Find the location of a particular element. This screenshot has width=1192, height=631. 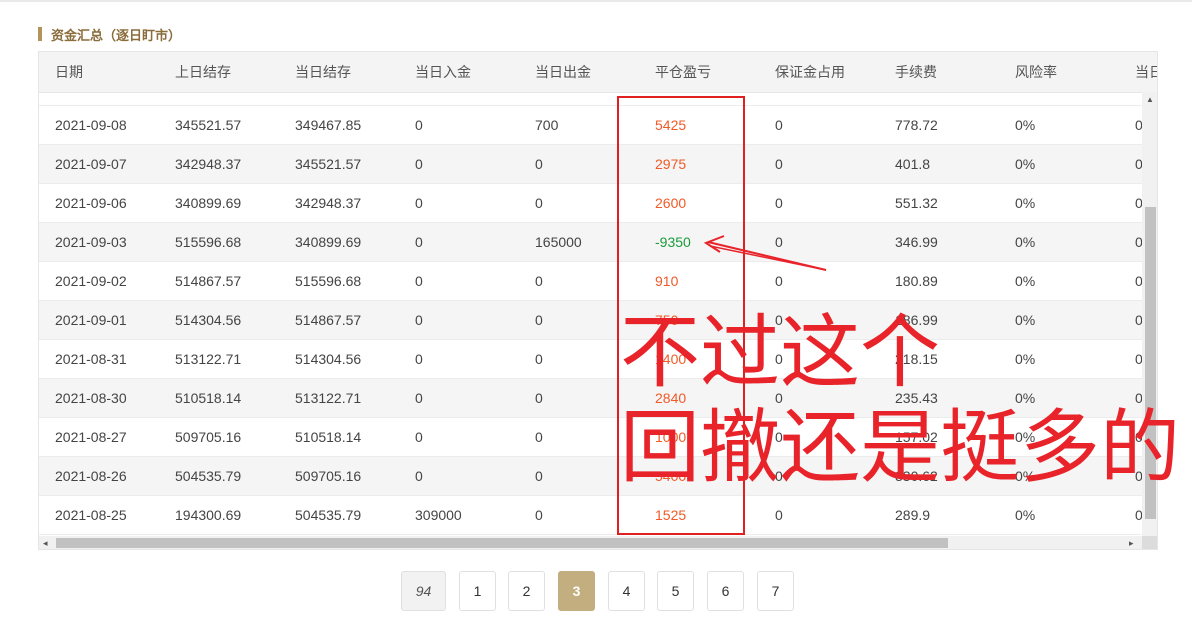

scroll-up-icon: ▲ is located at coordinates (1150, 100).